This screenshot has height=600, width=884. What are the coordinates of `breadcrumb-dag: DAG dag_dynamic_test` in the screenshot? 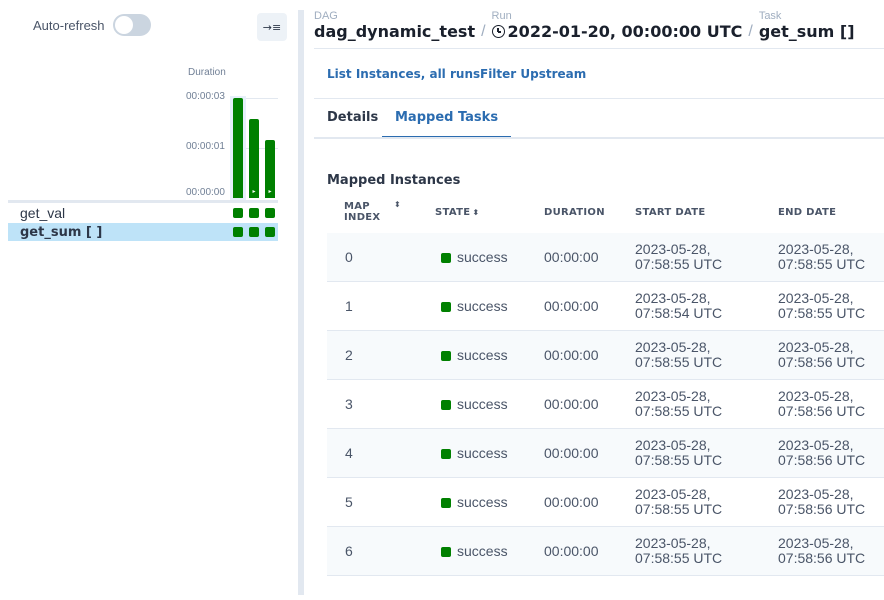 It's located at (394, 25).